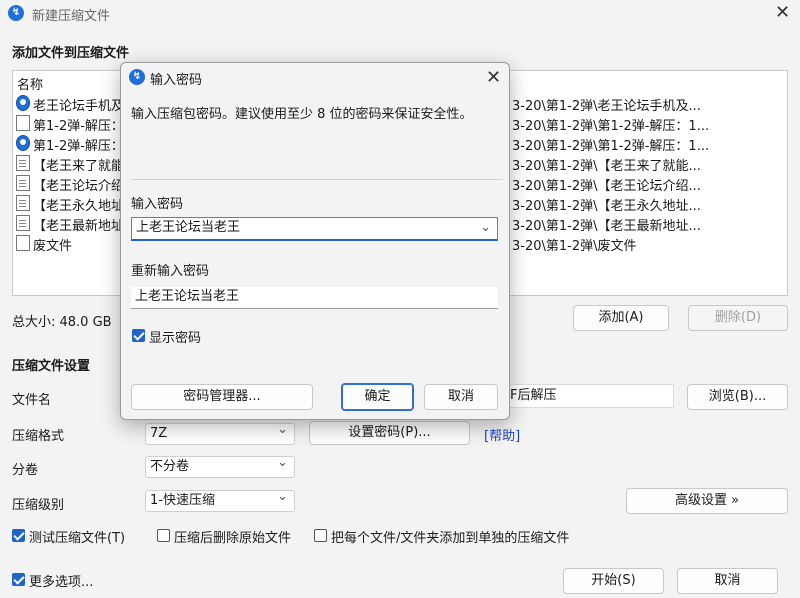 The width and height of the screenshot is (800, 598). I want to click on add-files-heading: 添加文件到压缩文件, so click(71, 53).